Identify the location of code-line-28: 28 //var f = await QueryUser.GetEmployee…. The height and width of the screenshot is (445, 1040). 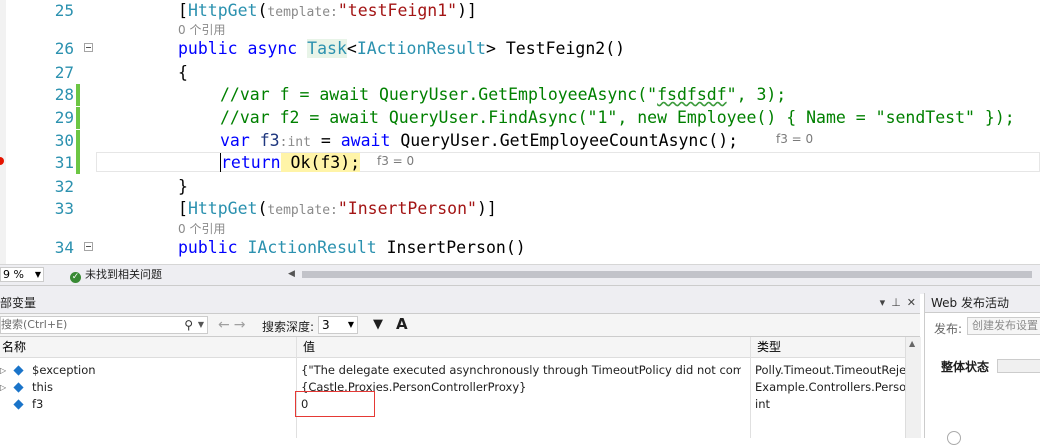
(520, 95).